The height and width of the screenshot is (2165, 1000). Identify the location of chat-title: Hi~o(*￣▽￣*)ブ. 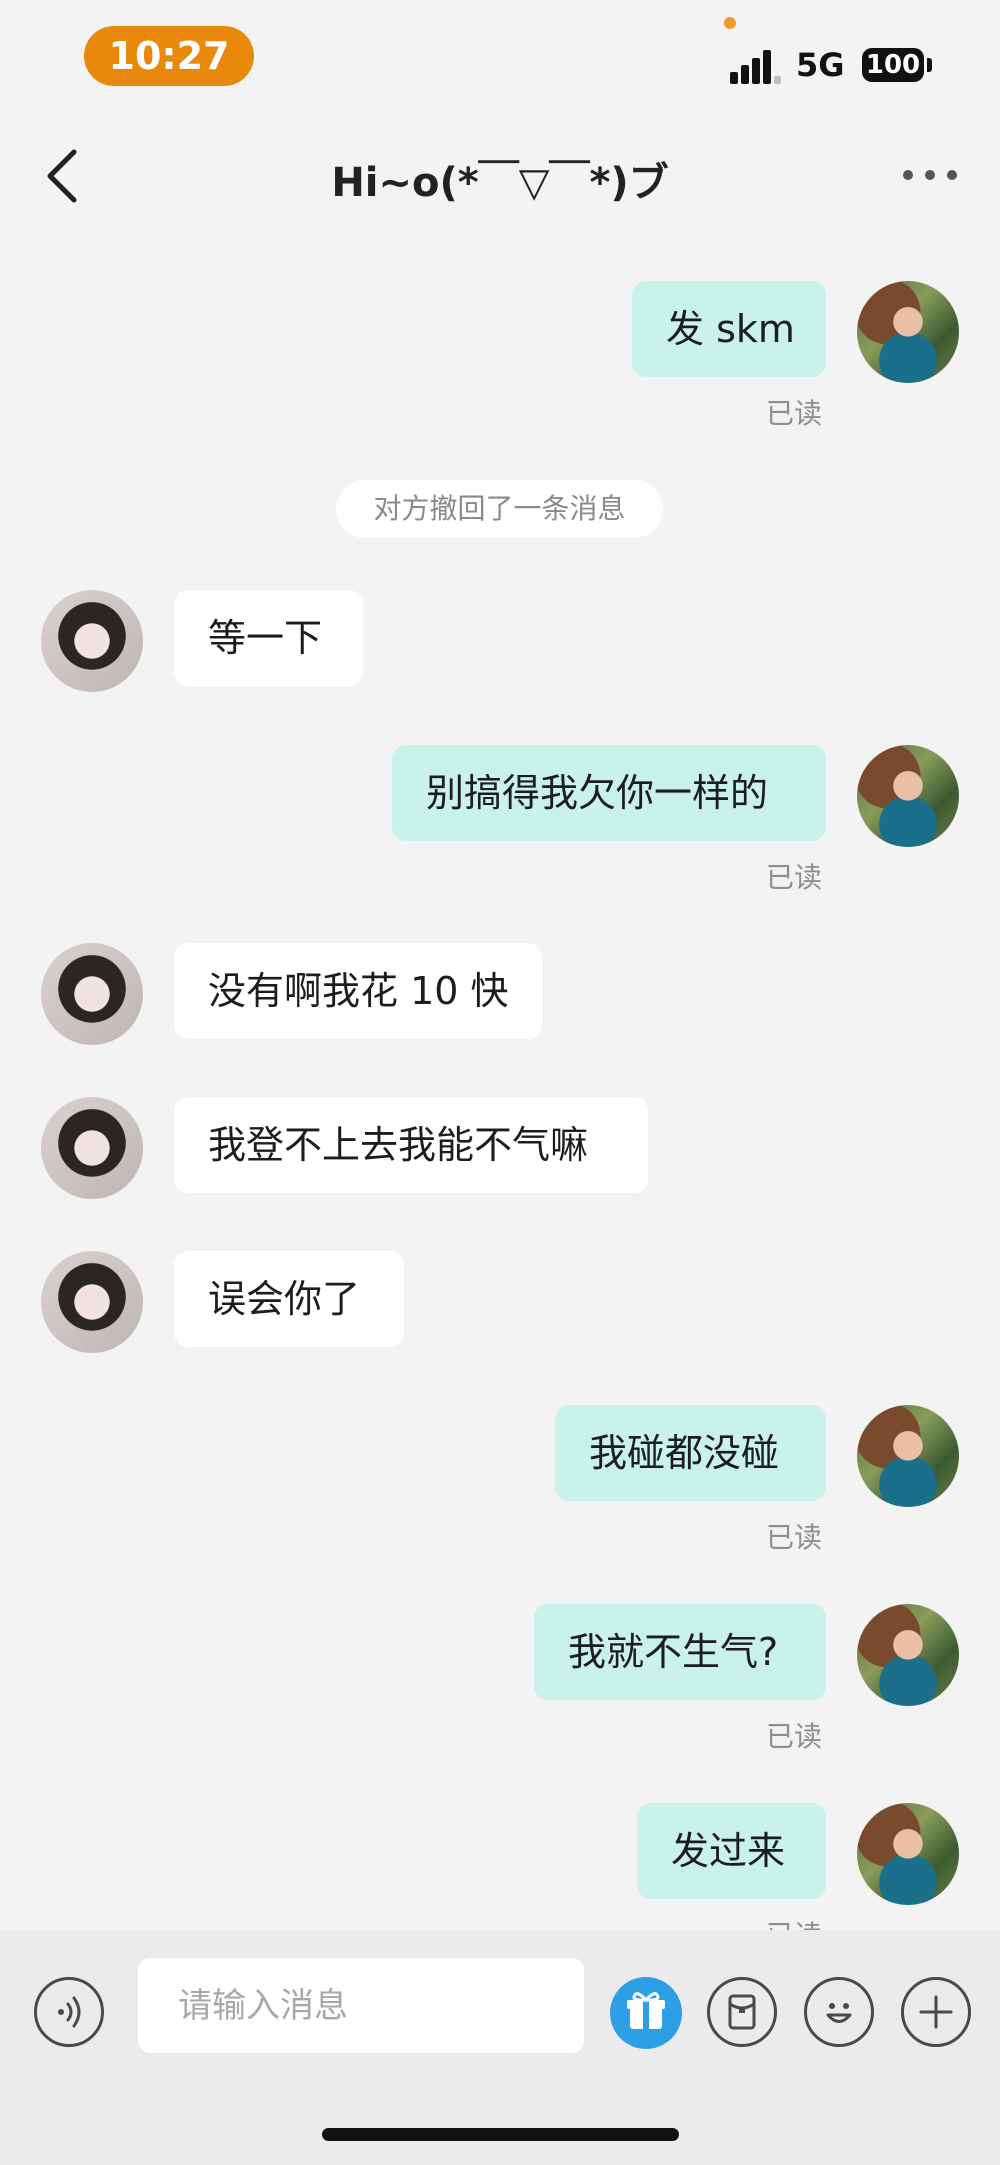
(500, 183).